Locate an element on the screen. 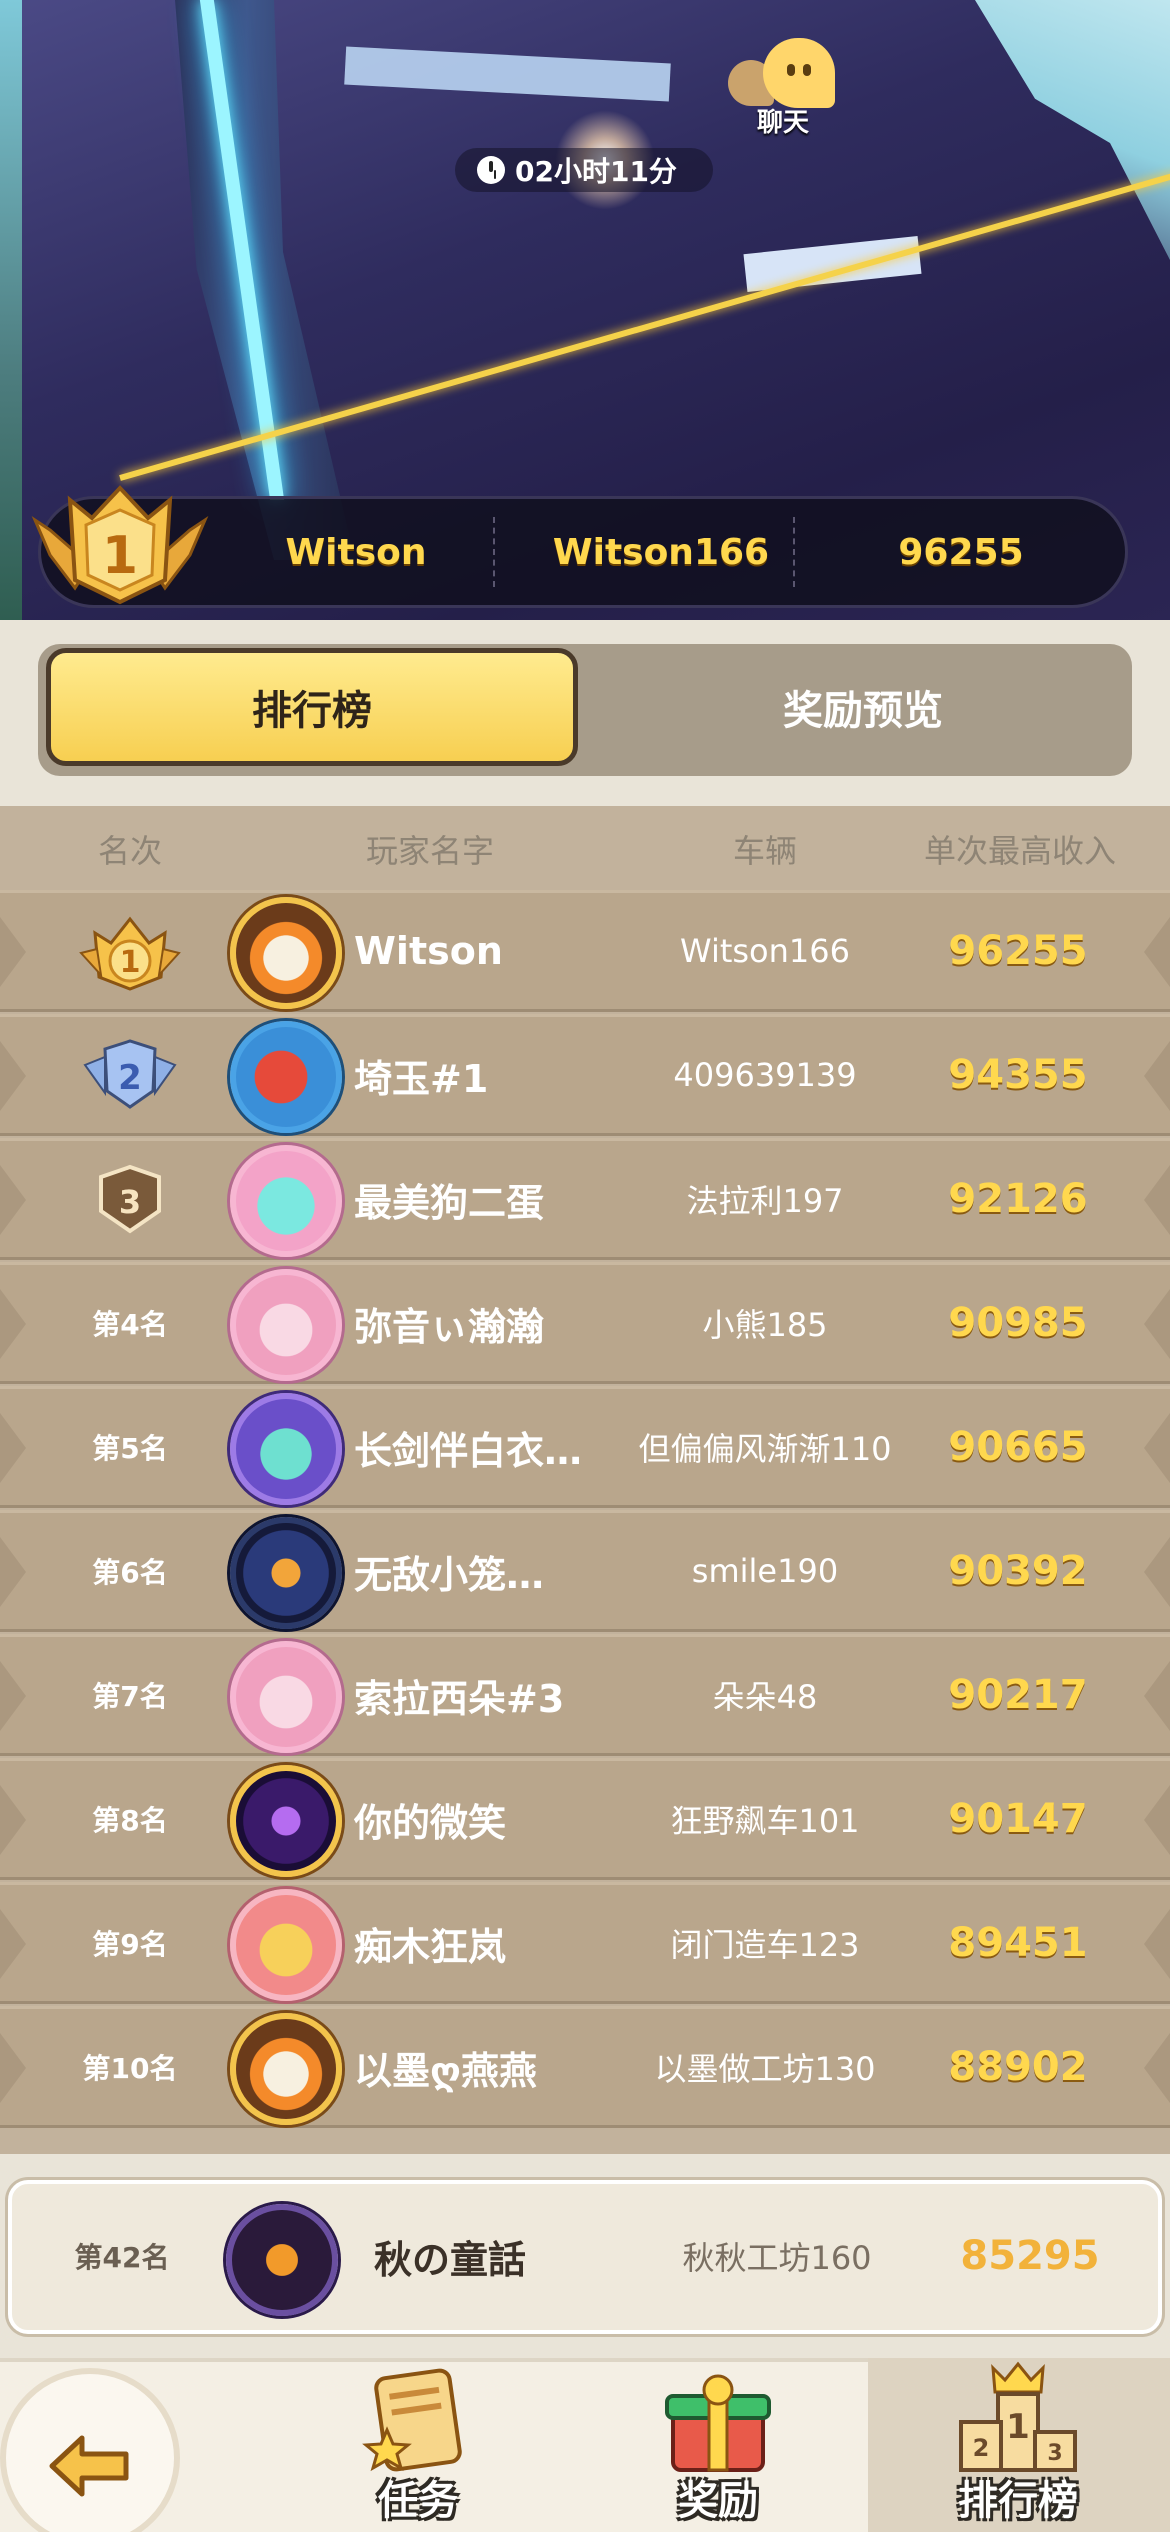 The image size is (1170, 2532). nav-tasks-label: 任务 is located at coordinates (418, 2501).